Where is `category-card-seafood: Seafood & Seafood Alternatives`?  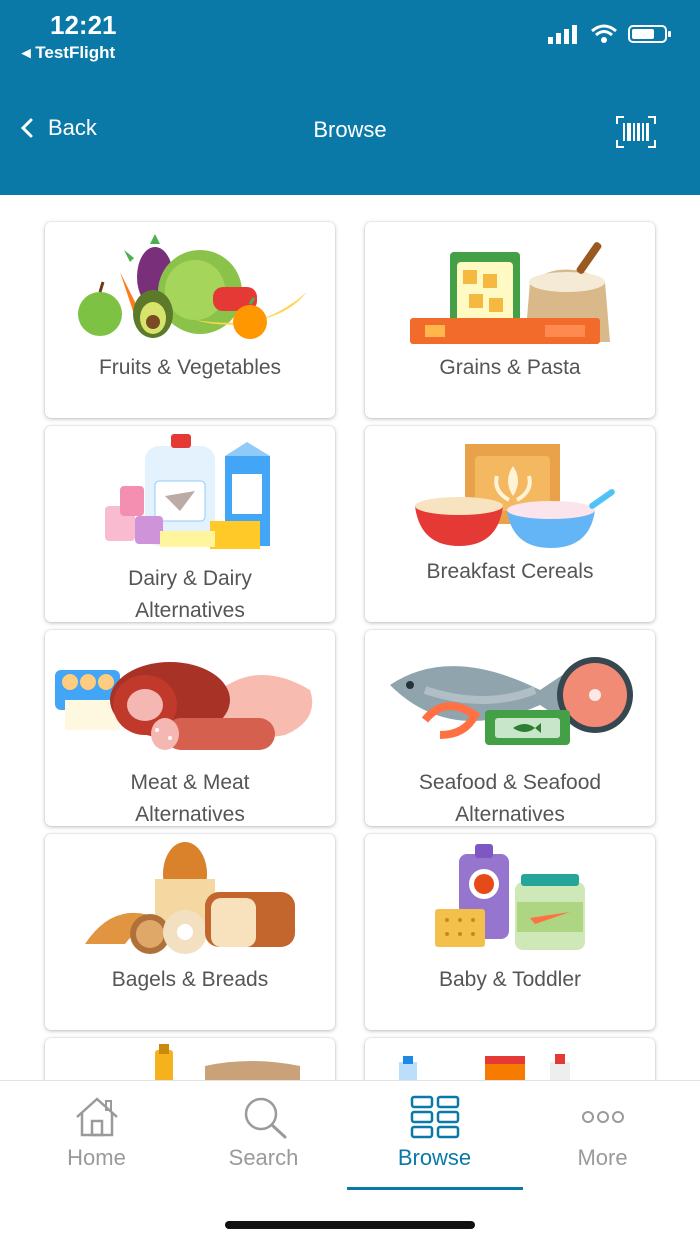 category-card-seafood: Seafood & Seafood Alternatives is located at coordinates (510, 728).